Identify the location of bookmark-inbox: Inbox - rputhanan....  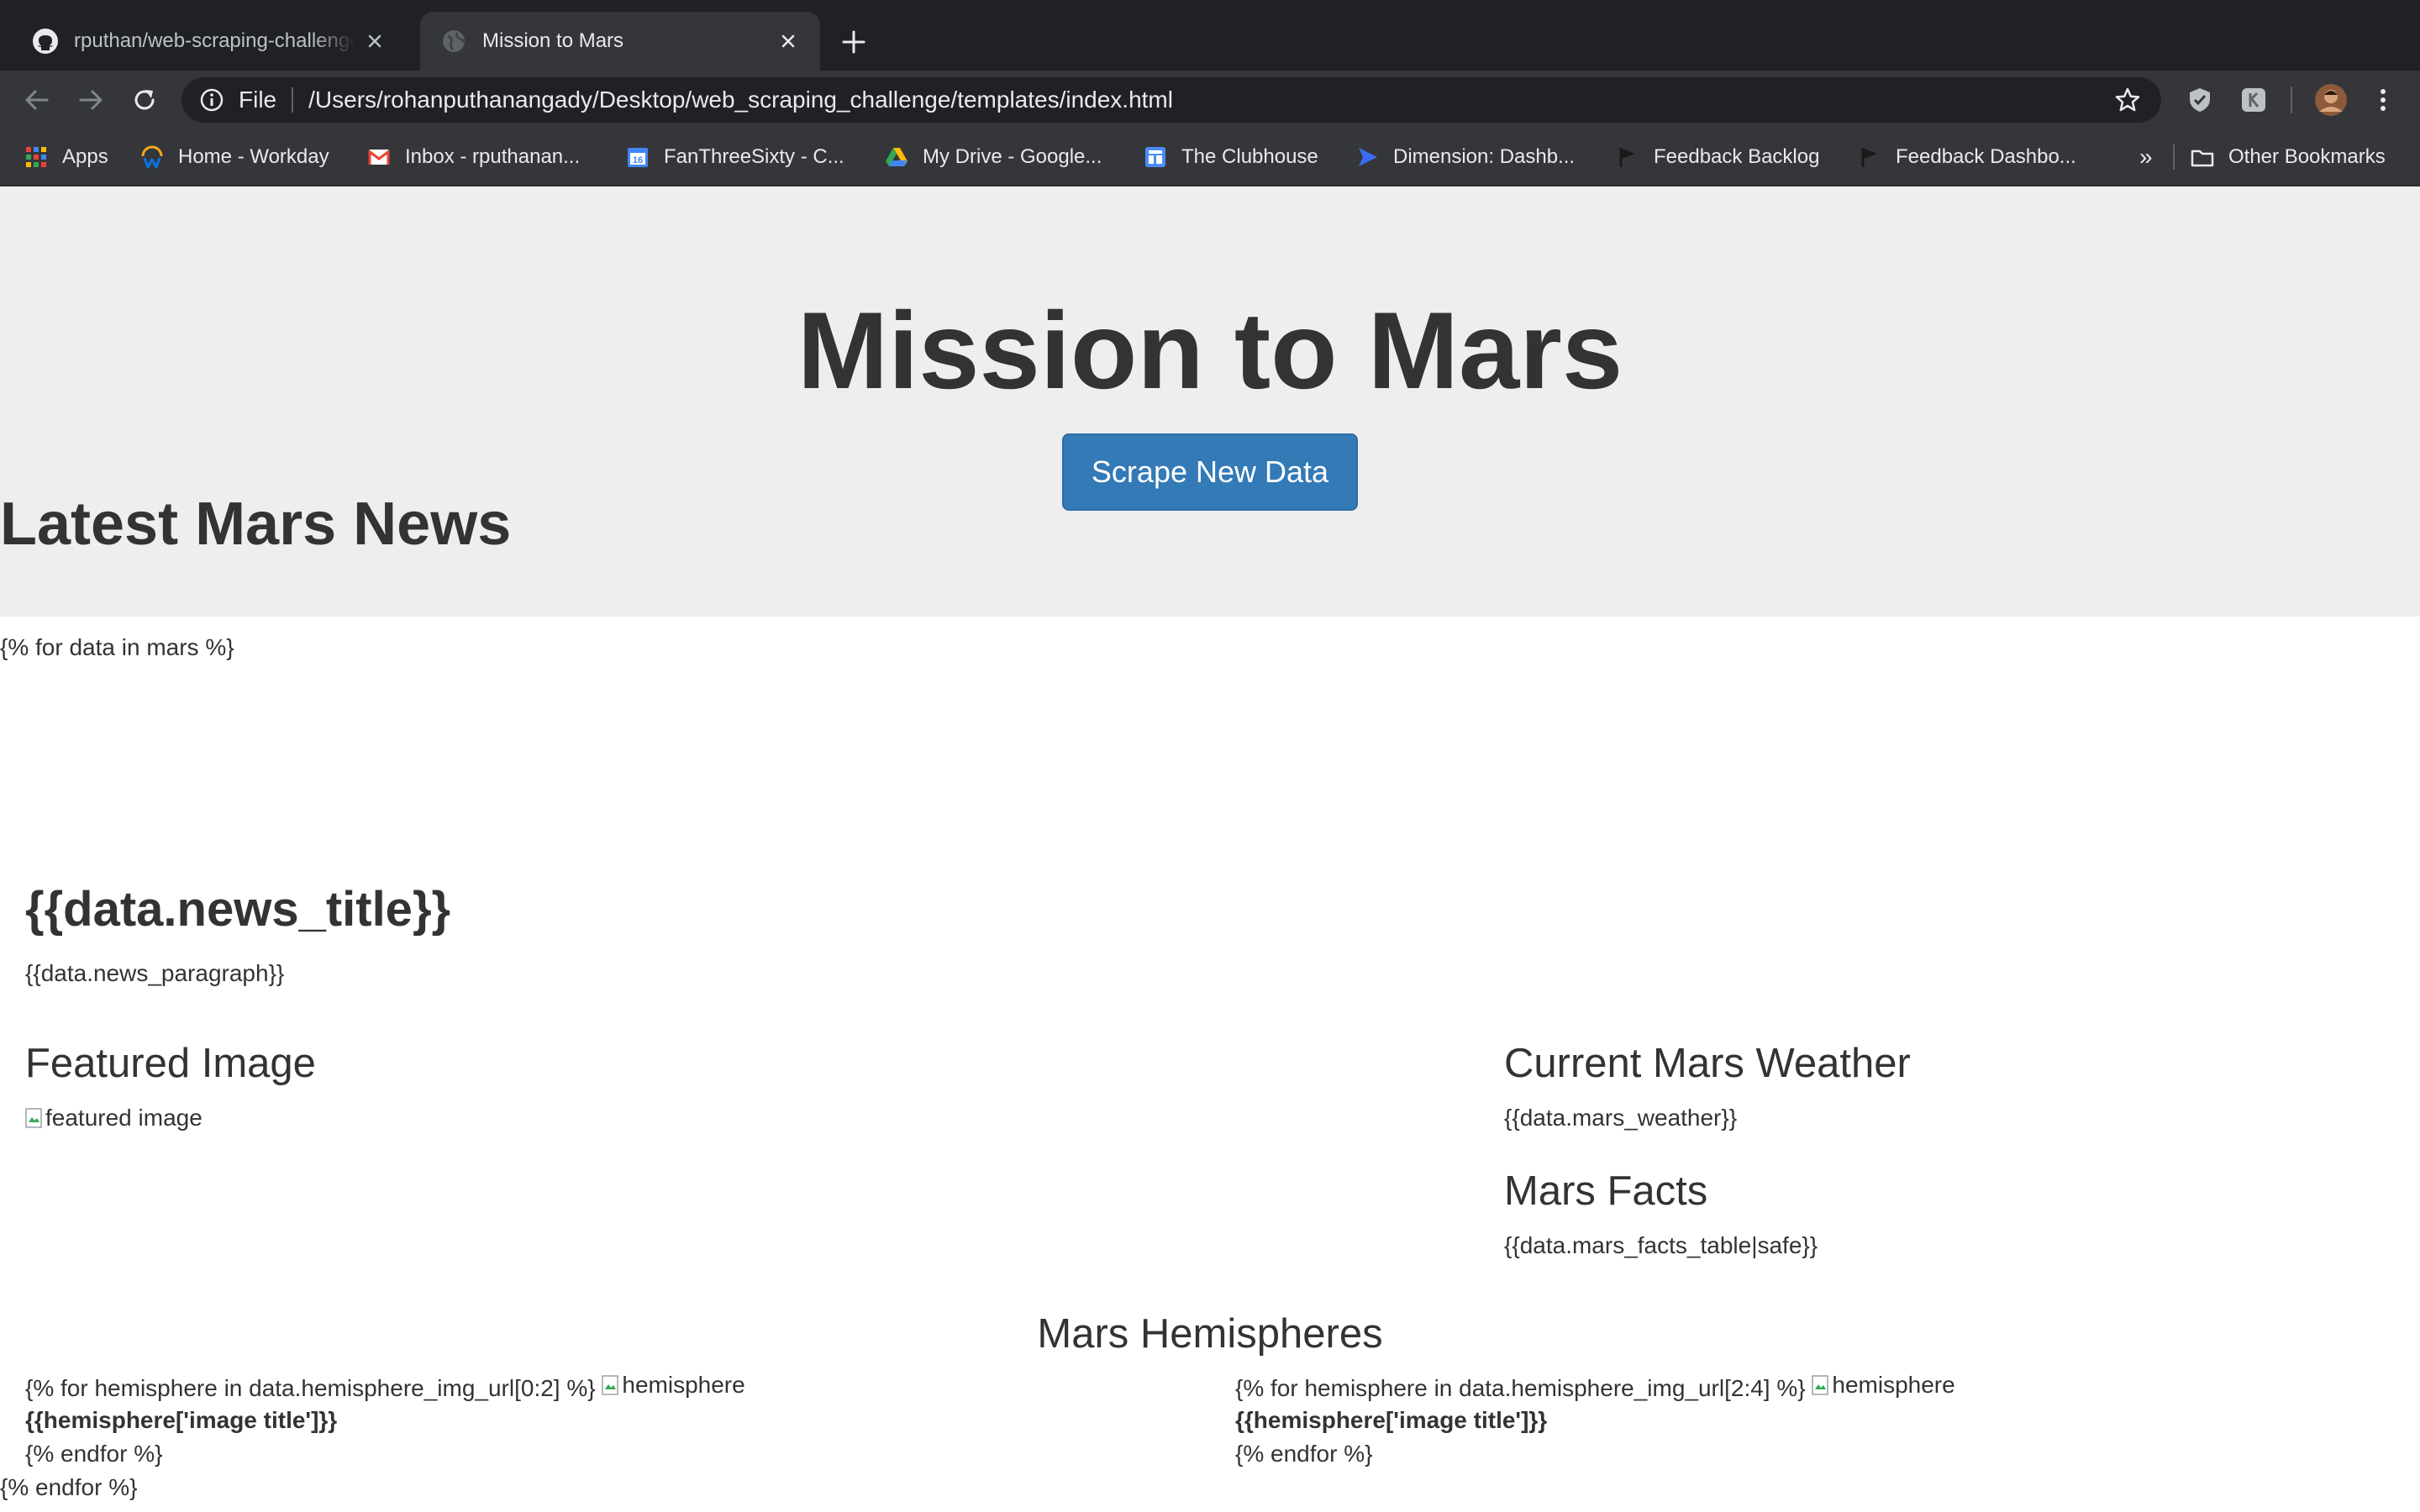
(473, 157).